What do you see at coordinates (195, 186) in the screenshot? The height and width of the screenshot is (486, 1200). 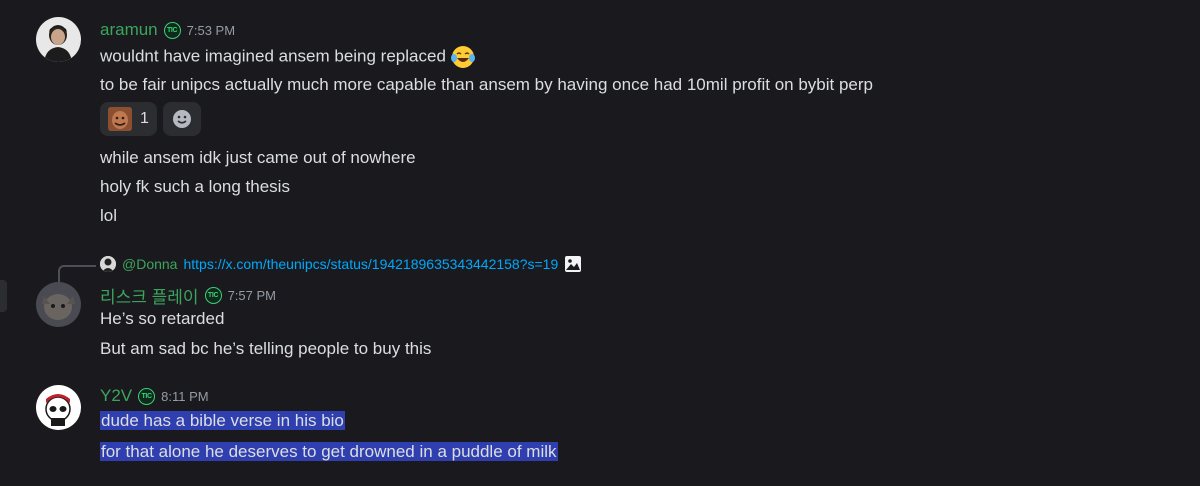 I see `message-line: holy fk such a long thesis` at bounding box center [195, 186].